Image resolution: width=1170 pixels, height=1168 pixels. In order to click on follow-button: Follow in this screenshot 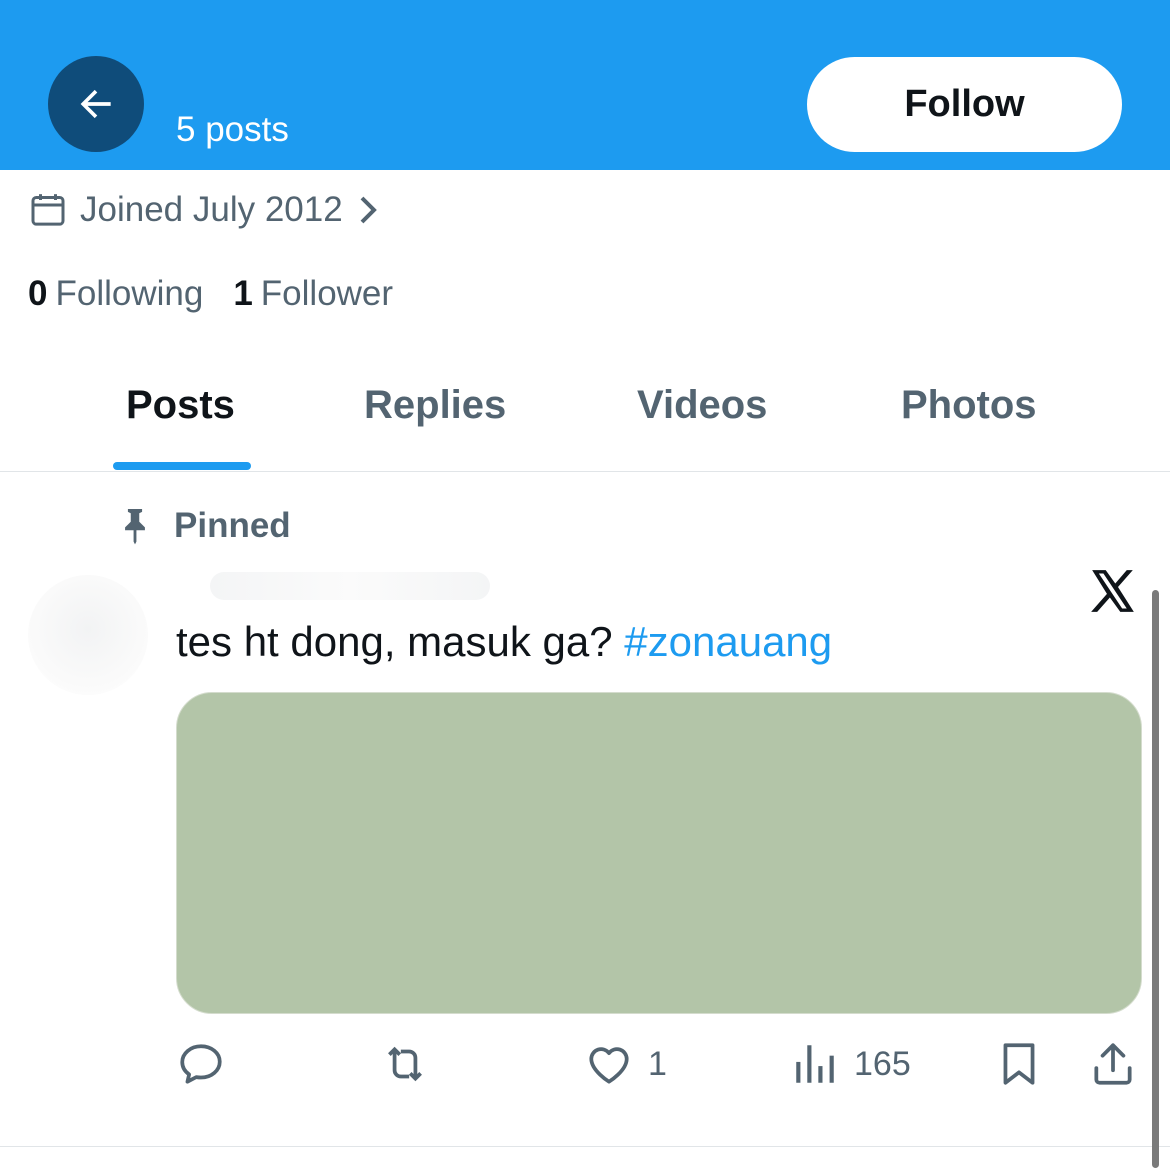, I will do `click(964, 104)`.